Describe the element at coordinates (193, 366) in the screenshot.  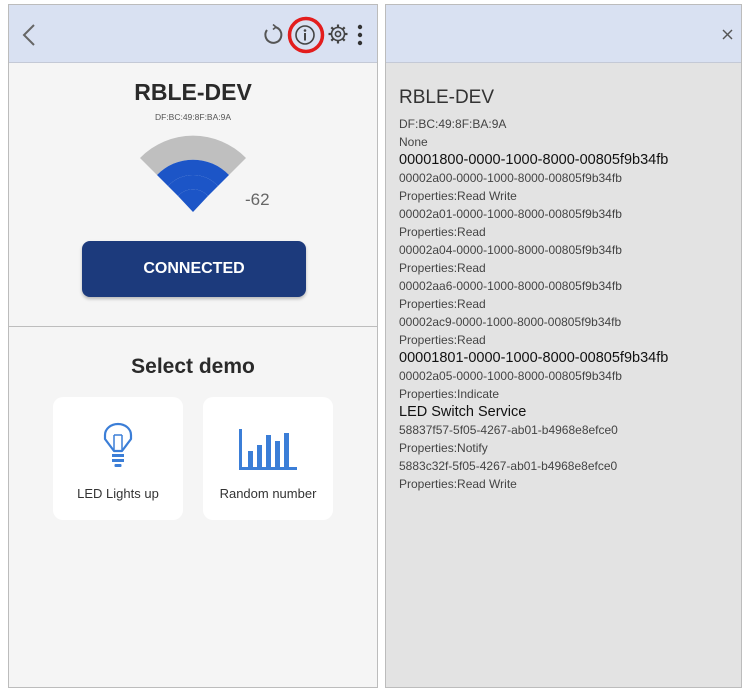
I see `select-demo-heading: Select demo` at that location.